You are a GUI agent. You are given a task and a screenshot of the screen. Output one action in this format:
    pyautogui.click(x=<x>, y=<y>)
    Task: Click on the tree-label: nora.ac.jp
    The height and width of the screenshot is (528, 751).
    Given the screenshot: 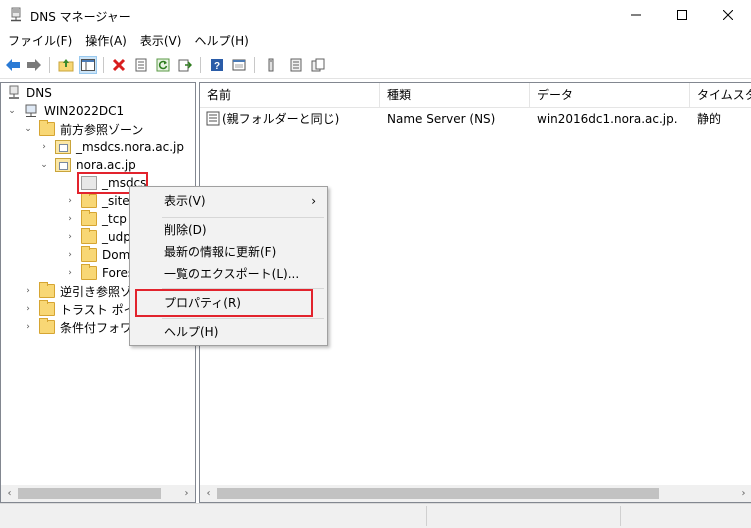 What is the action you would take?
    pyautogui.click(x=106, y=165)
    